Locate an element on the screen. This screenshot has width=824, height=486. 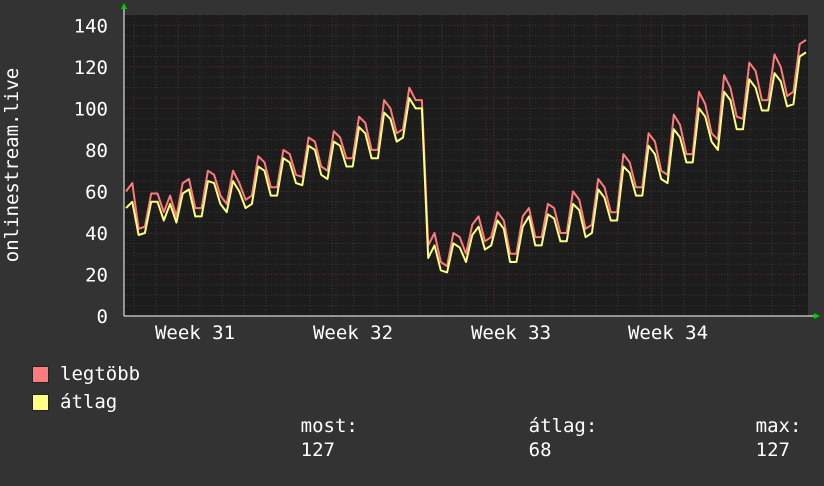
x-tick-labels: Week 31 Week 32 Week 33 Week 34 is located at coordinates (431, 333).